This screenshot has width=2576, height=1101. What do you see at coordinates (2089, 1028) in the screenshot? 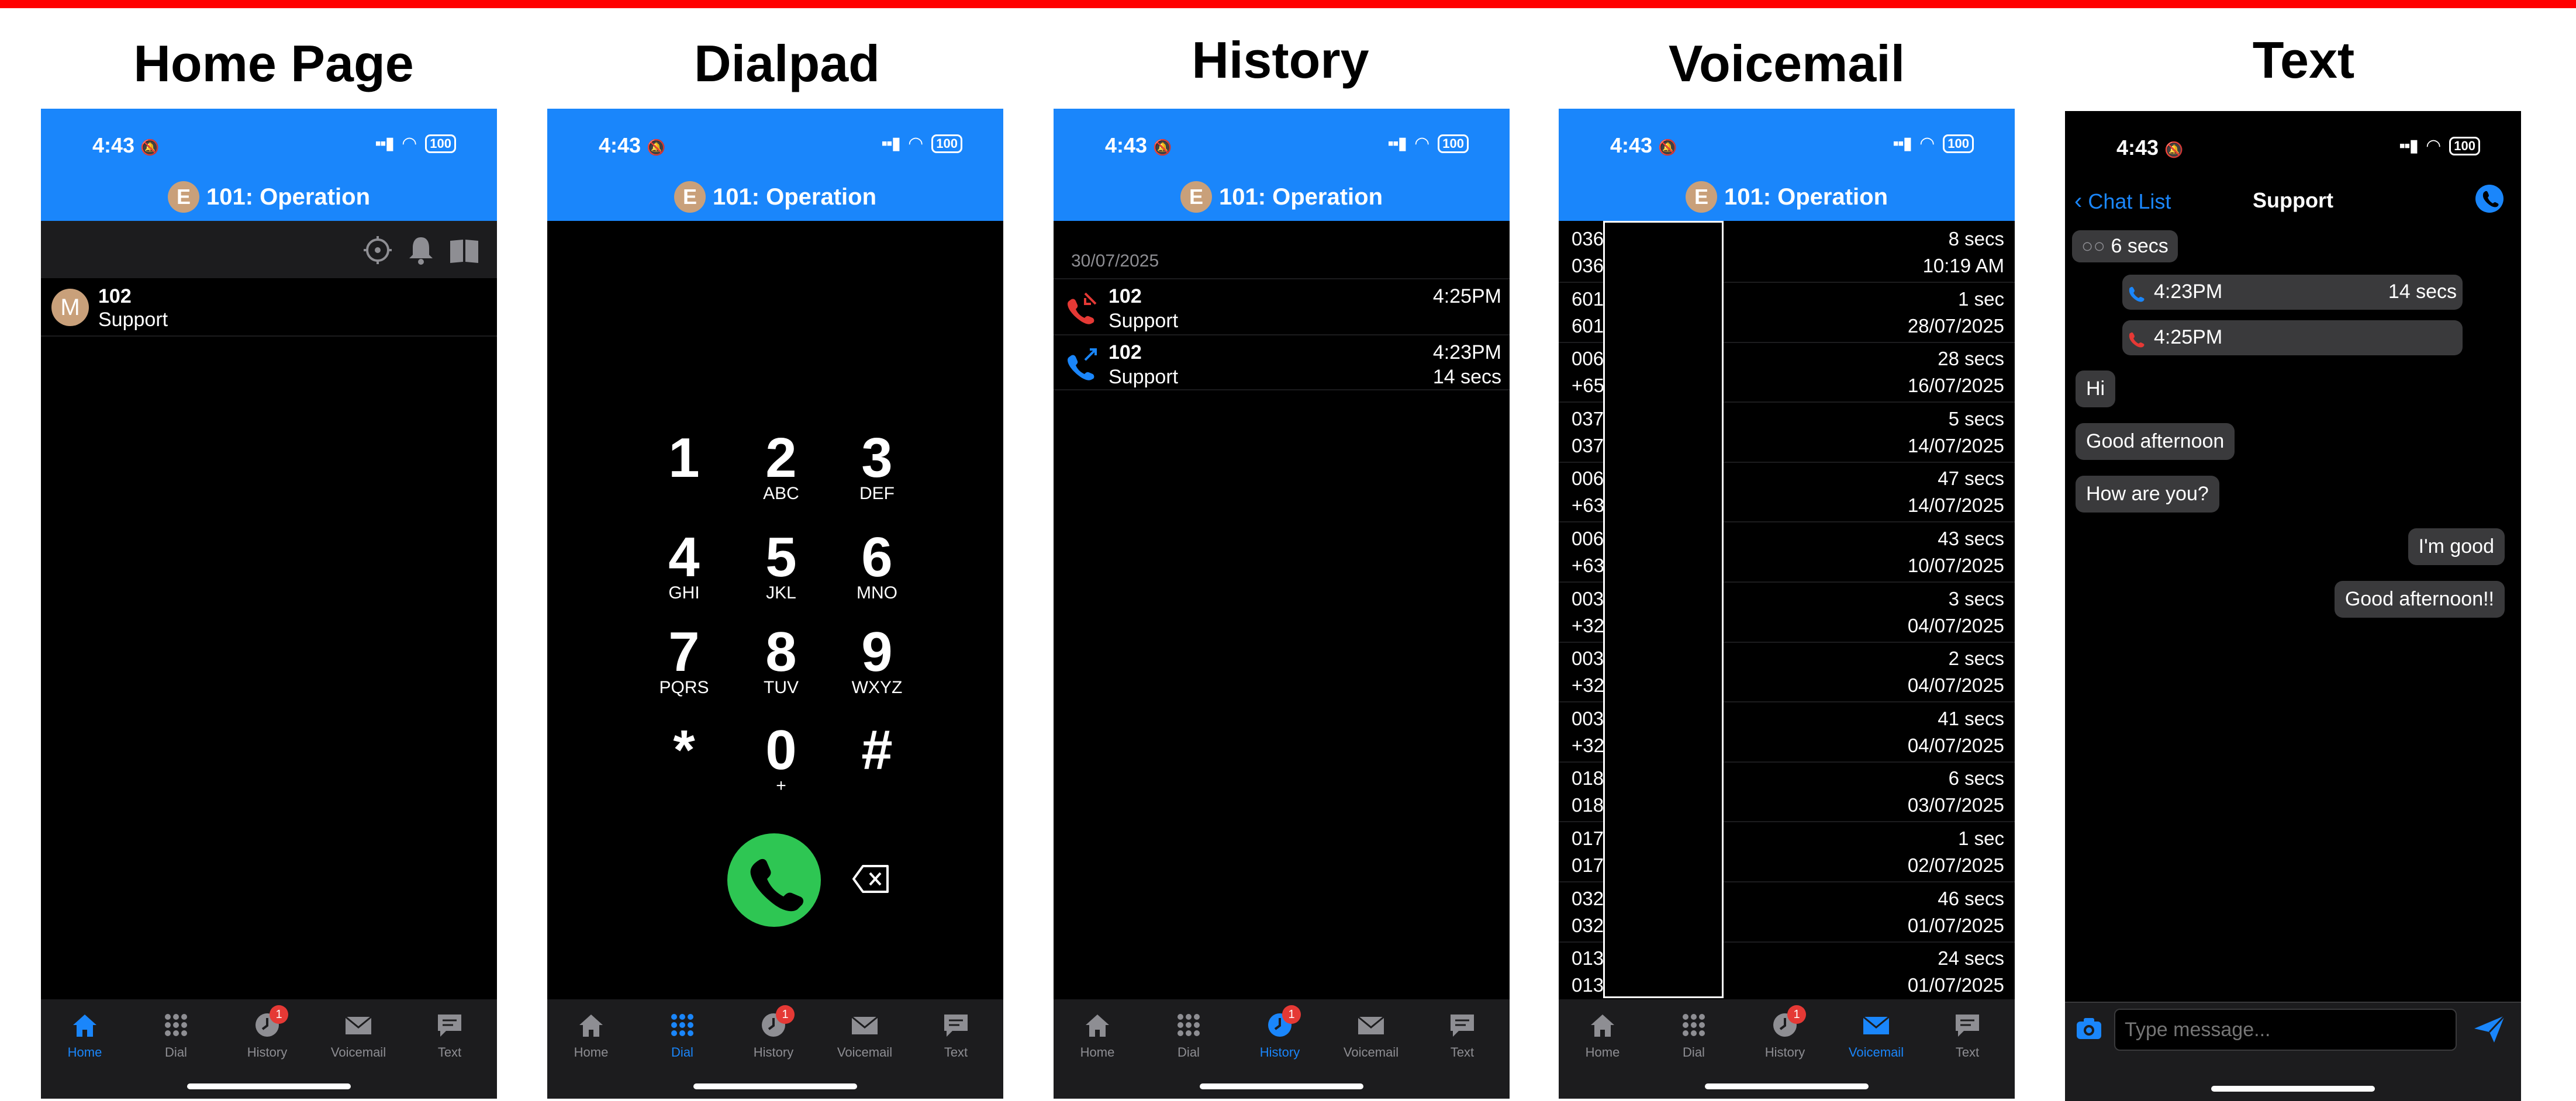
I see `camera-icon` at bounding box center [2089, 1028].